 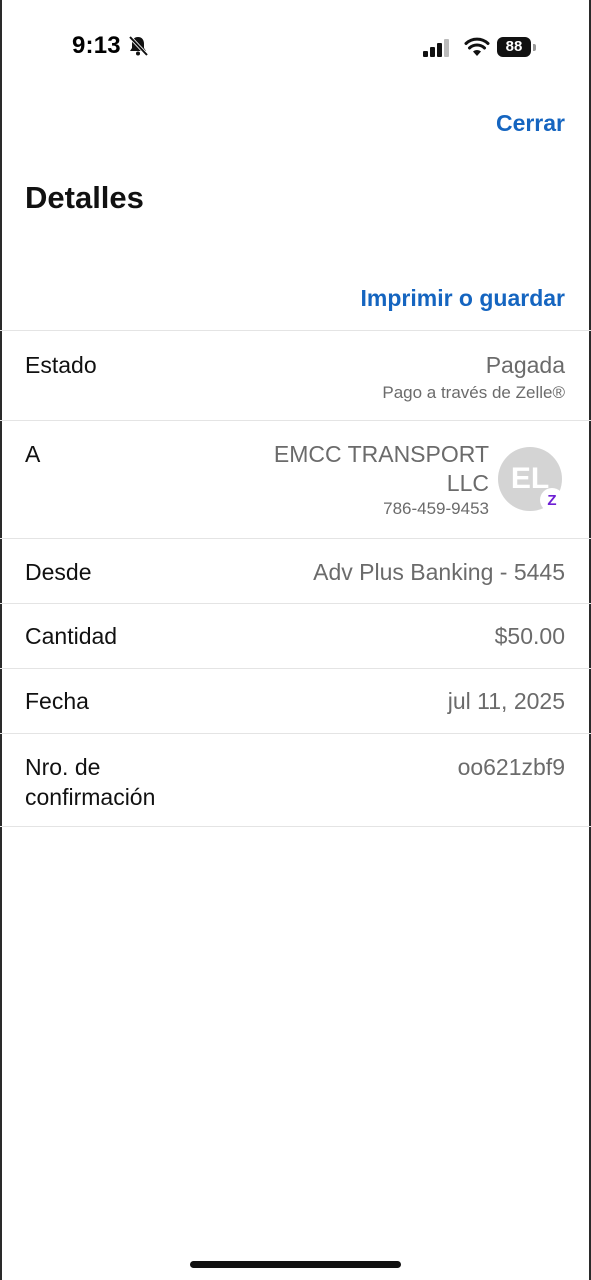 What do you see at coordinates (552, 500) in the screenshot?
I see `zelle-badge-icon: Z` at bounding box center [552, 500].